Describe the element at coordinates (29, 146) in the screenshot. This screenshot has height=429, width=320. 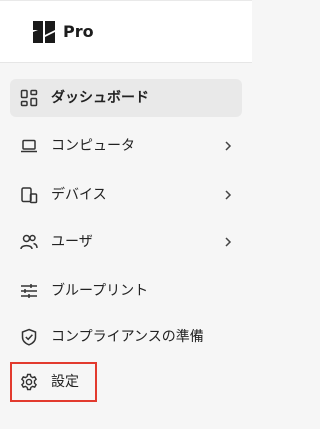
I see `laptop-icon` at that location.